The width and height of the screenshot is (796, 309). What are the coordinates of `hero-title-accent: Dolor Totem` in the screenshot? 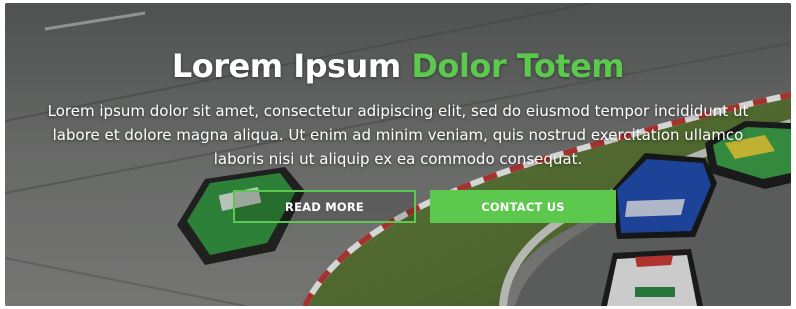 It's located at (518, 66).